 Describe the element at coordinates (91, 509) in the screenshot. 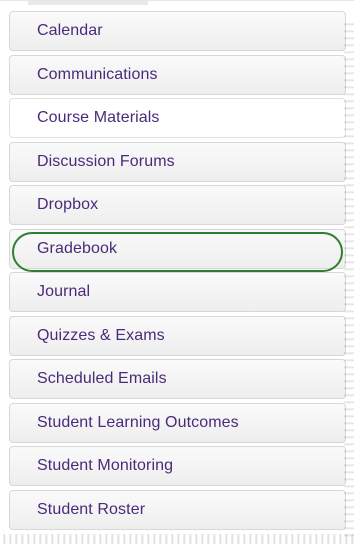

I see `menu-item-label: Student Roster` at that location.